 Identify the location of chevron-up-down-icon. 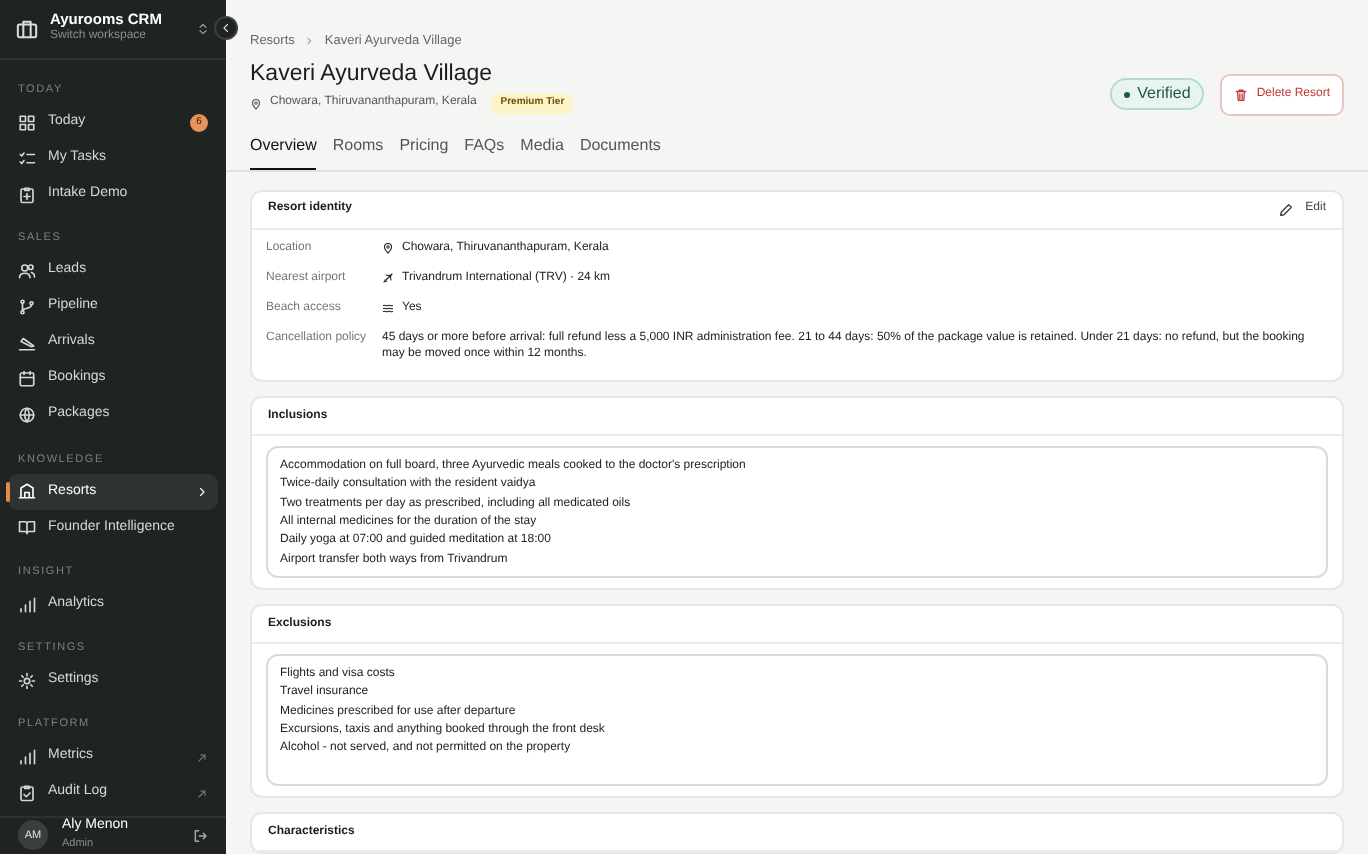
(203, 29).